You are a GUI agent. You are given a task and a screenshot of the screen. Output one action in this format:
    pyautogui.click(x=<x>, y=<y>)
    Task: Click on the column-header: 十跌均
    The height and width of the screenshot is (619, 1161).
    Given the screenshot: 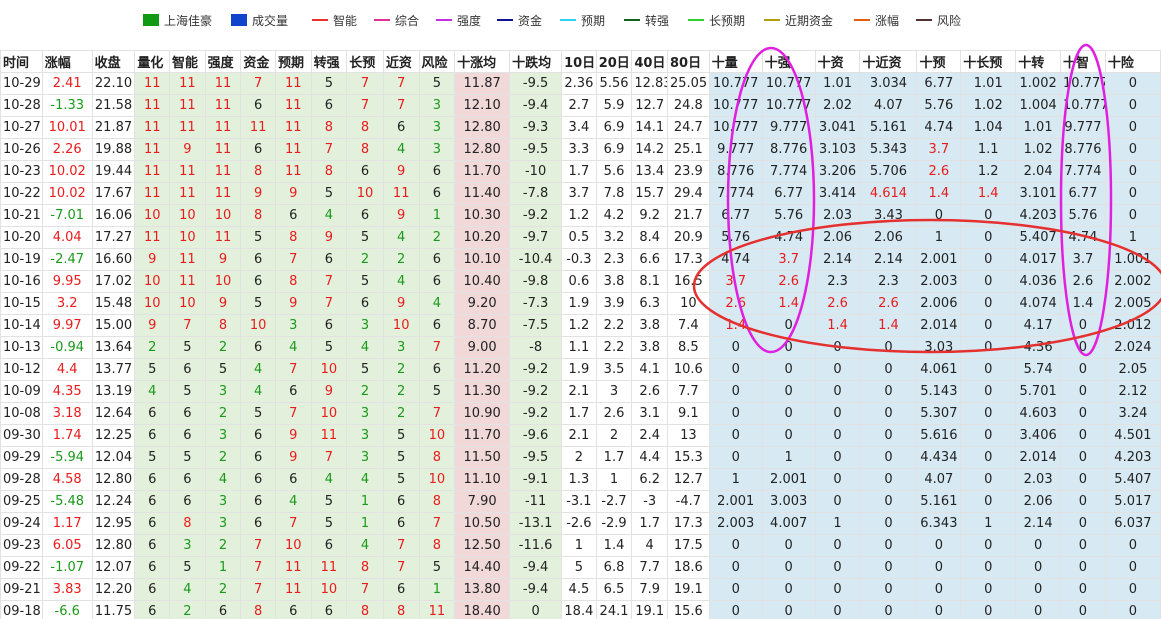 What is the action you would take?
    pyautogui.click(x=536, y=61)
    